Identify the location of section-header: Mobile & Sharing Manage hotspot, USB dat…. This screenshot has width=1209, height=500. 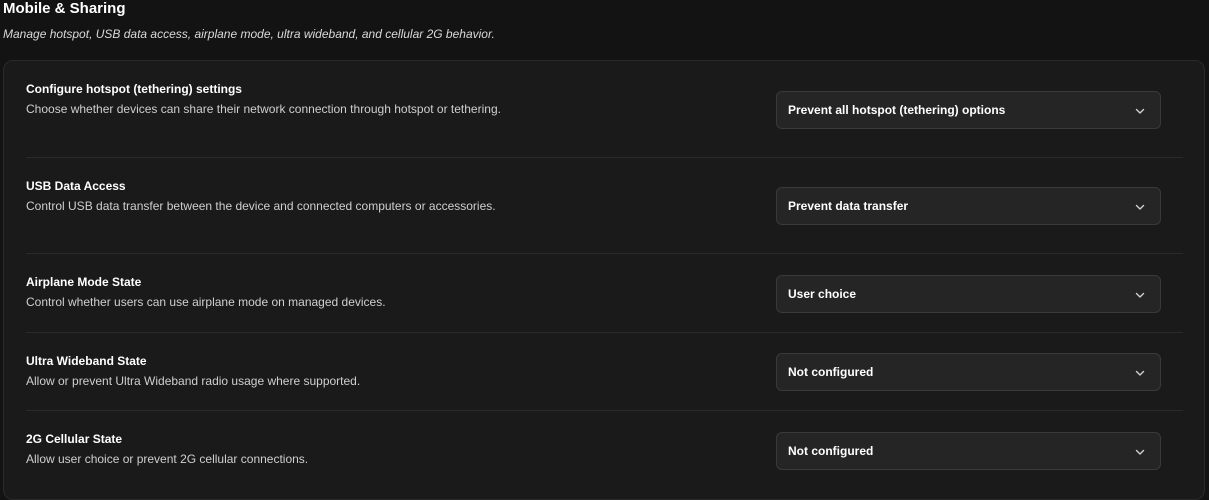
(249, 21).